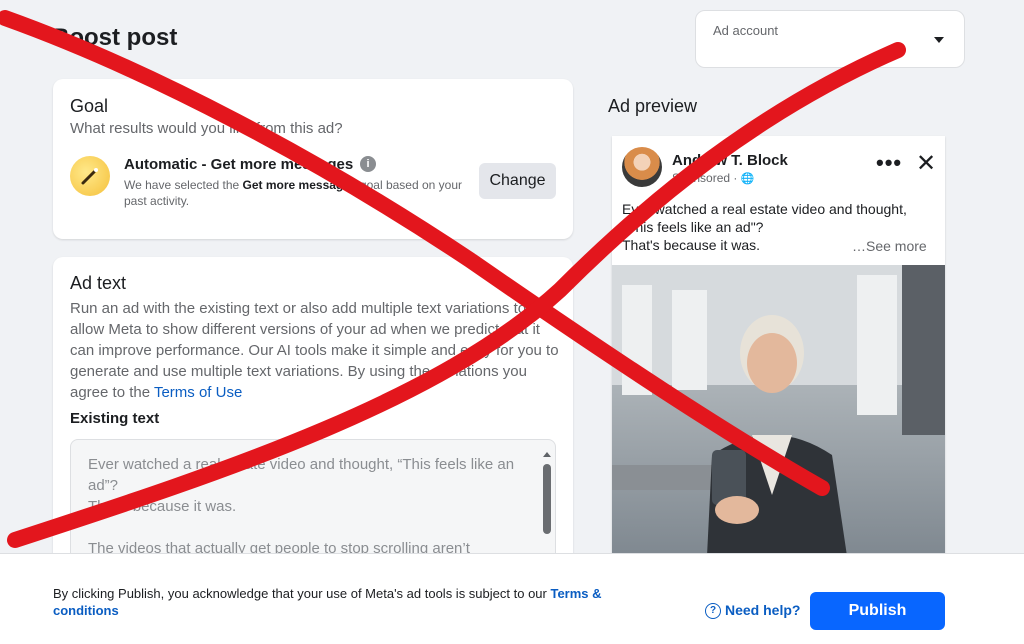  Describe the element at coordinates (239, 164) in the screenshot. I see `goal-title: Automatic - Get more messages` at that location.